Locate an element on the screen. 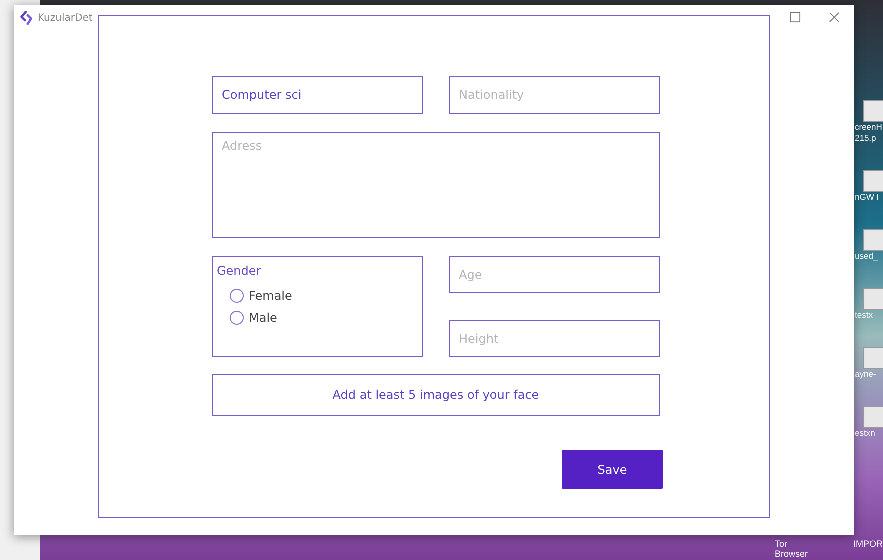  desktop-icon-label: Tor Browser is located at coordinates (797, 549).